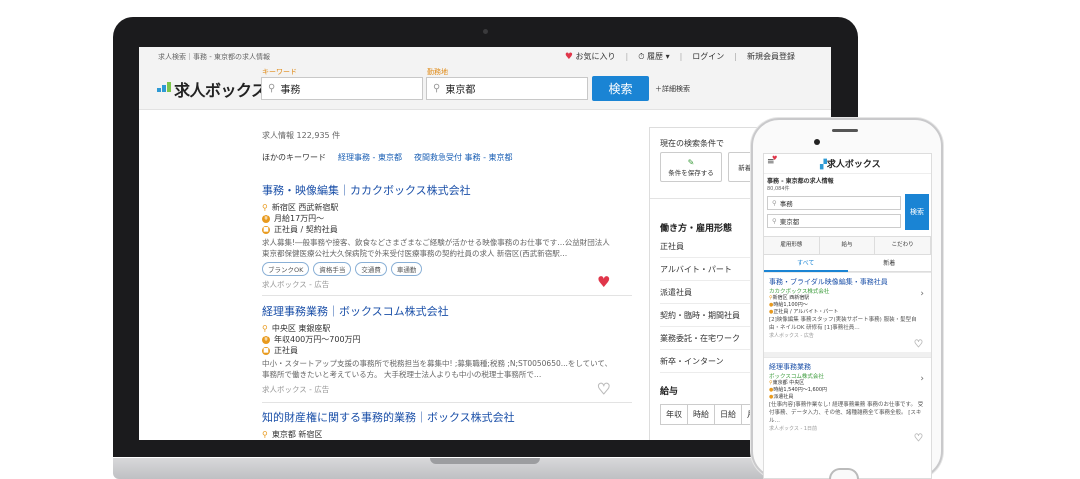  I want to click on job-tag: ブランクOK, so click(286, 269).